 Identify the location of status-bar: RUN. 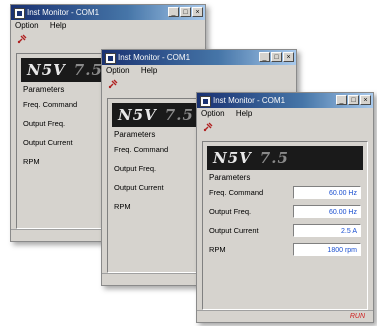
(285, 316).